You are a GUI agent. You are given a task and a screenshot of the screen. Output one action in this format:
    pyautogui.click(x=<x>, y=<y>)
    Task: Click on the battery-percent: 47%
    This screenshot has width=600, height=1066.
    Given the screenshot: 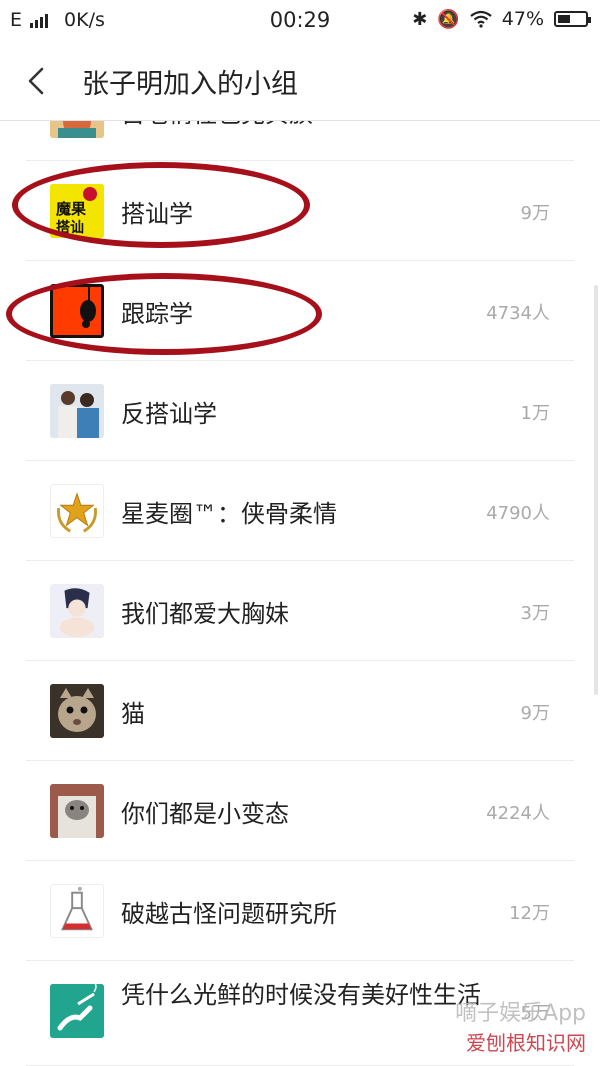 What is the action you would take?
    pyautogui.click(x=522, y=19)
    